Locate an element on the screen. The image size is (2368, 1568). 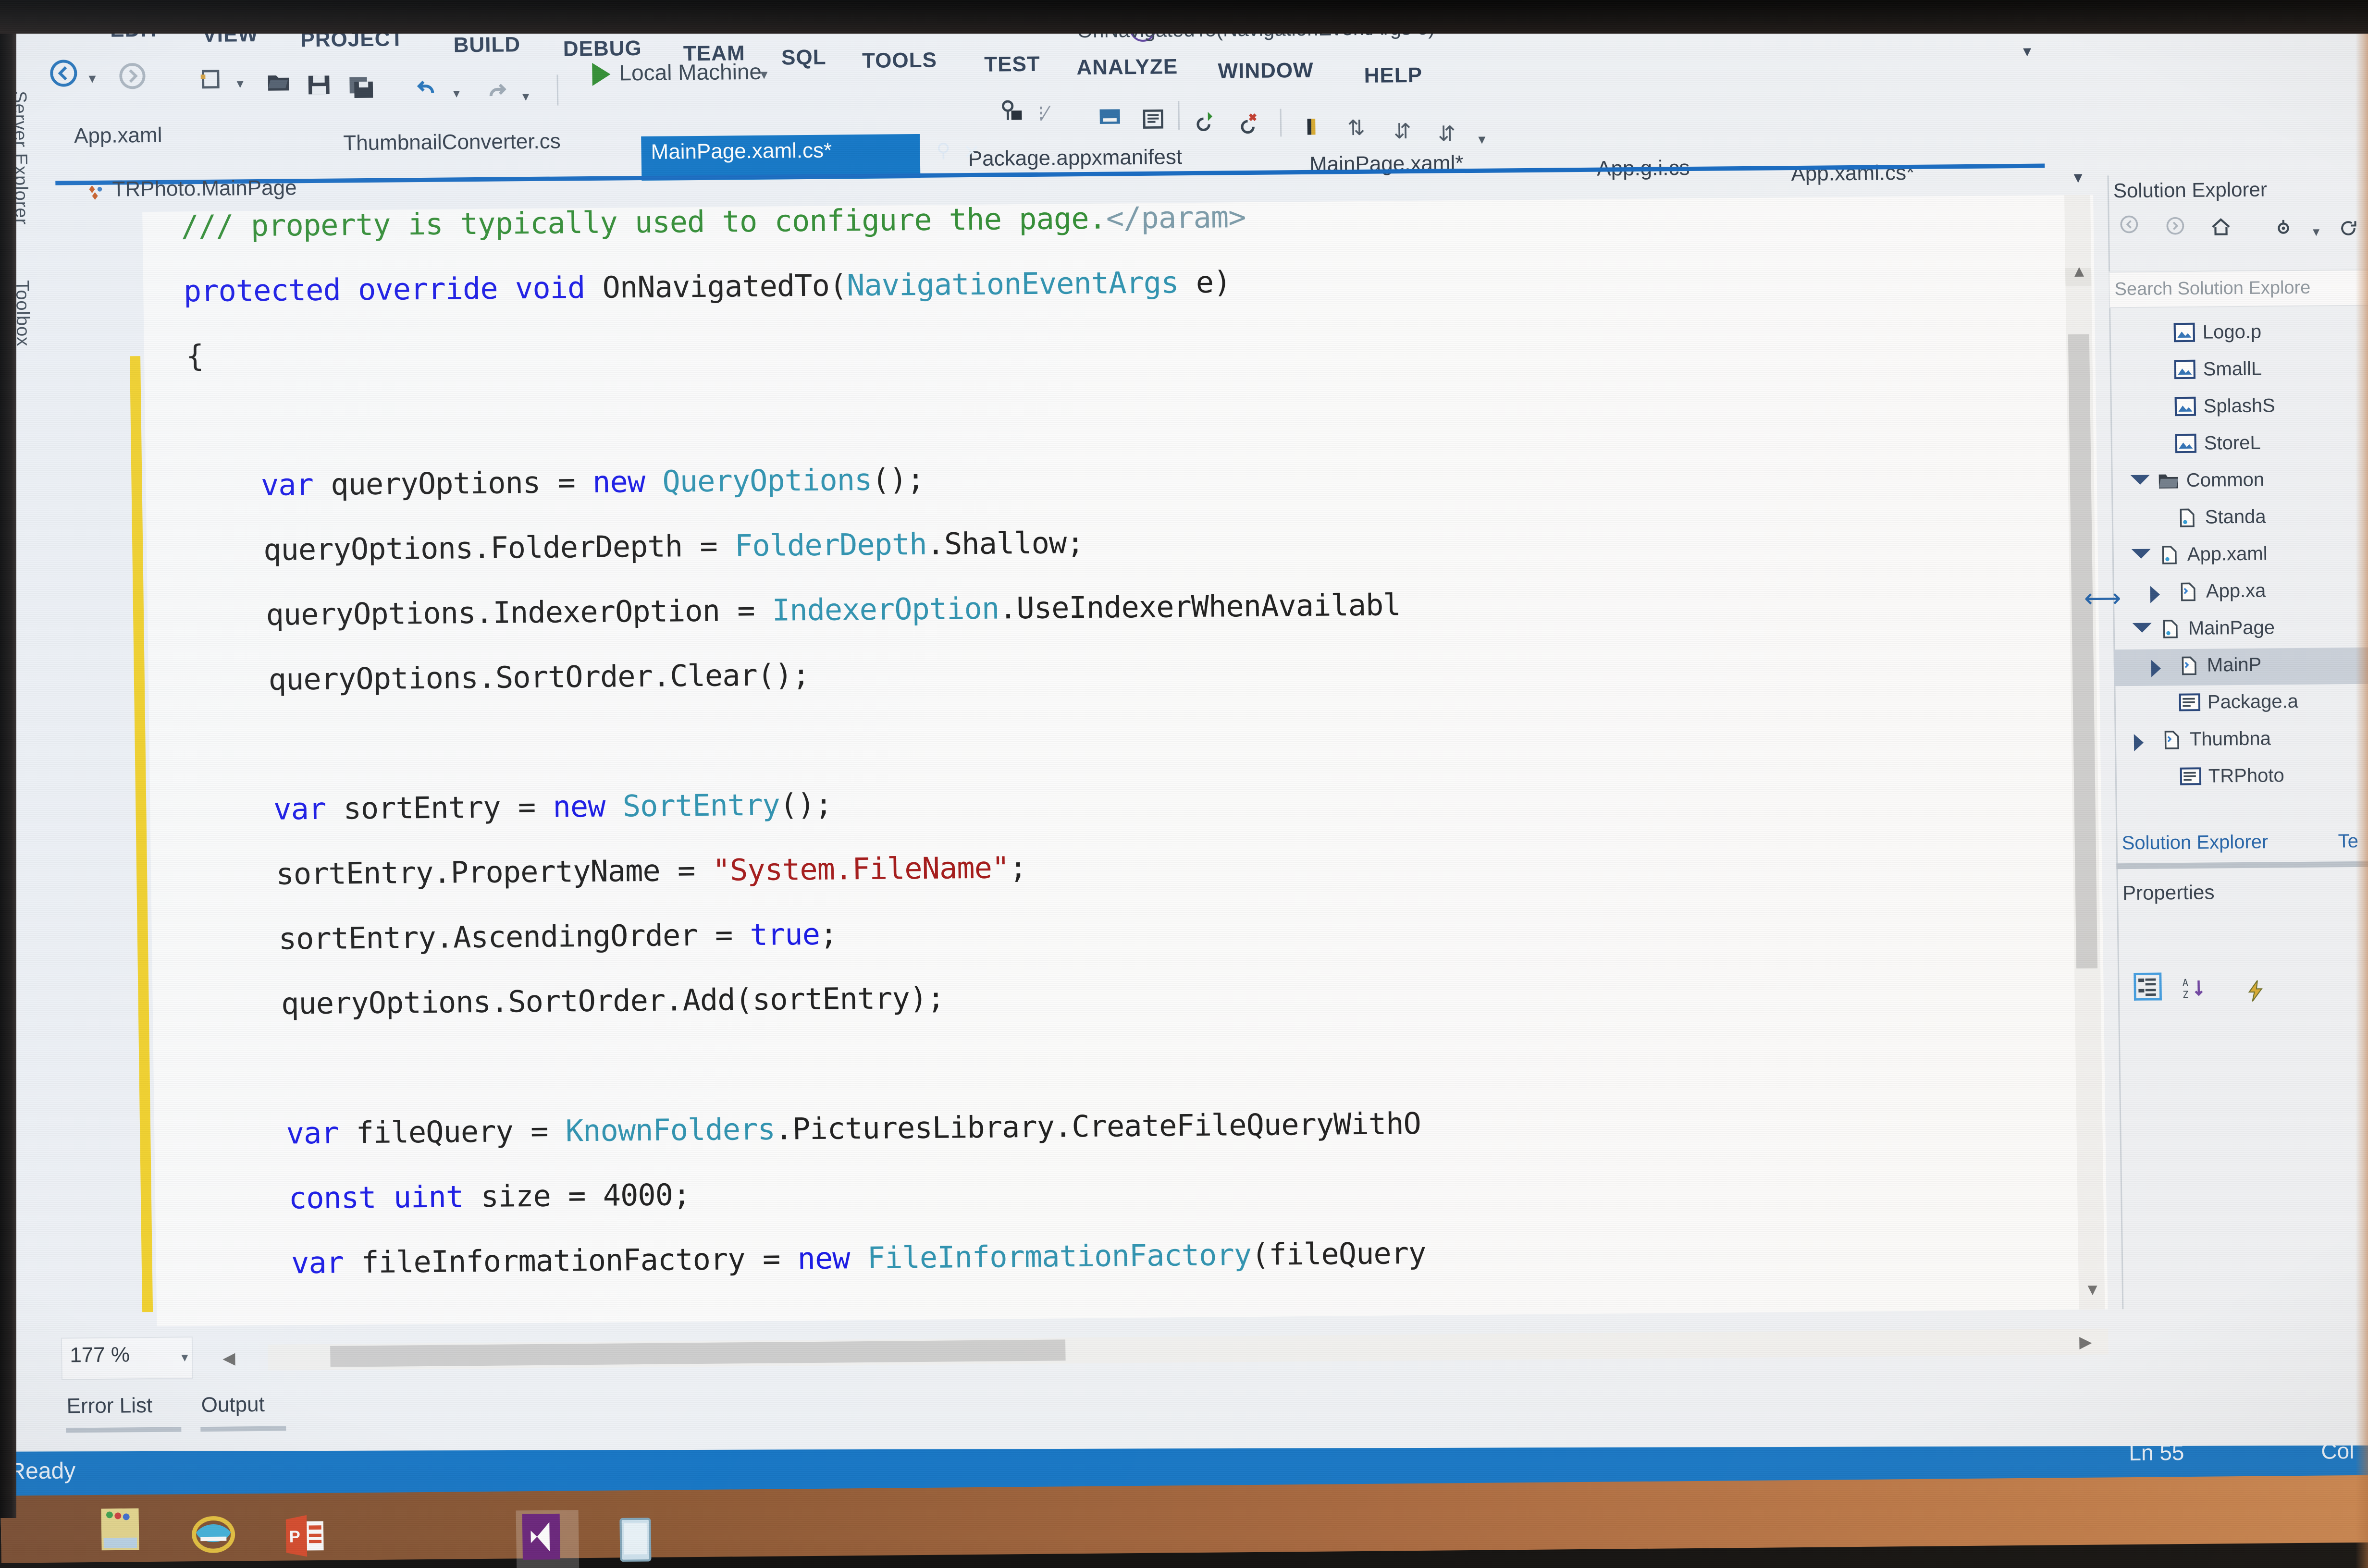
list-item: Logo.p is located at coordinates (2238, 334).